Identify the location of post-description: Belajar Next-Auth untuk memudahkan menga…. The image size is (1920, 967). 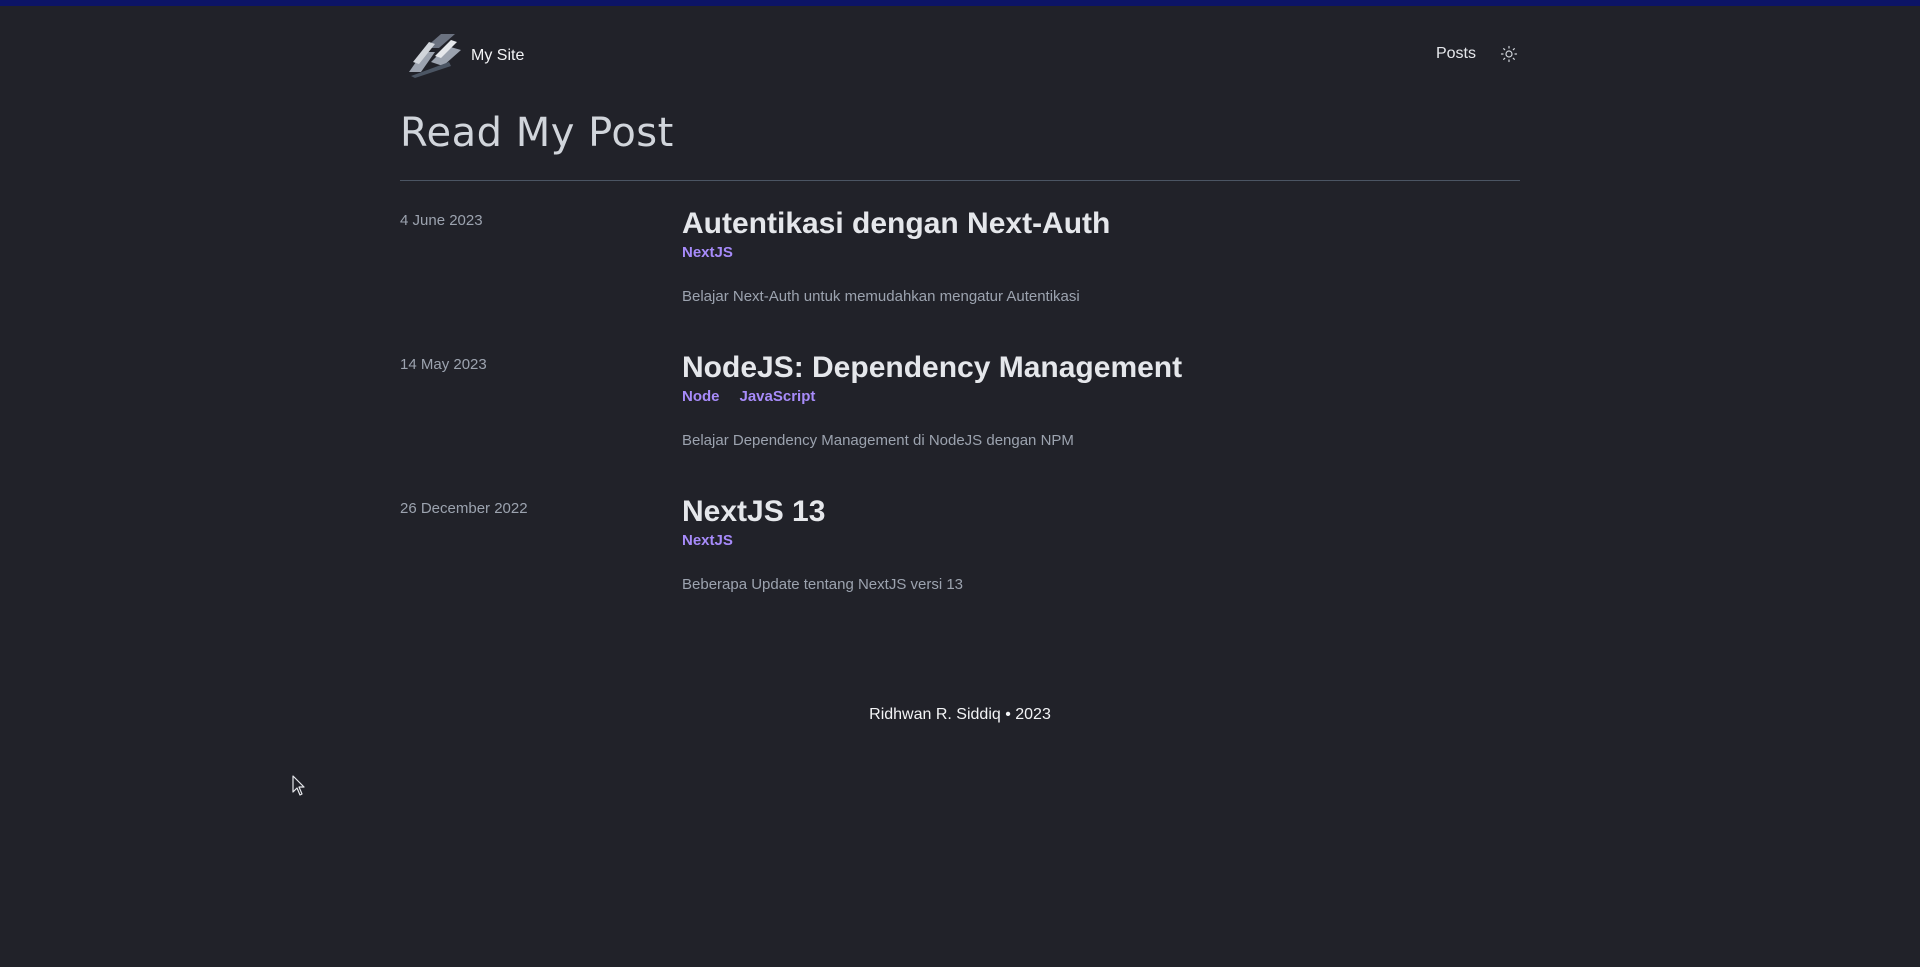
(881, 296).